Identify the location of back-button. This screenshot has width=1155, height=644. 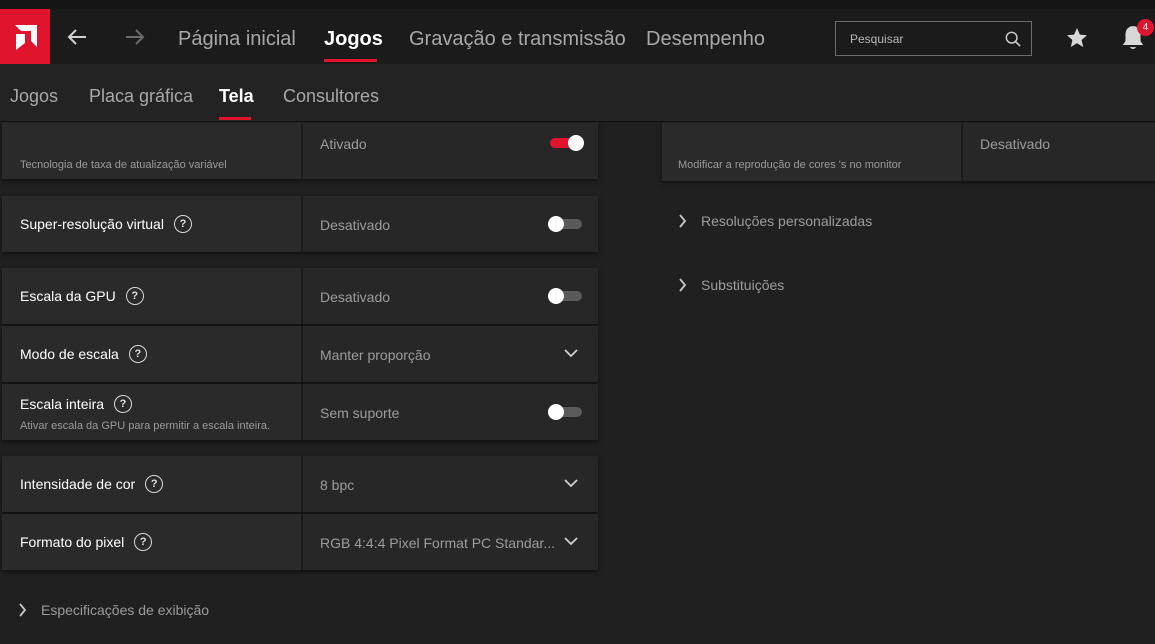
(77, 37).